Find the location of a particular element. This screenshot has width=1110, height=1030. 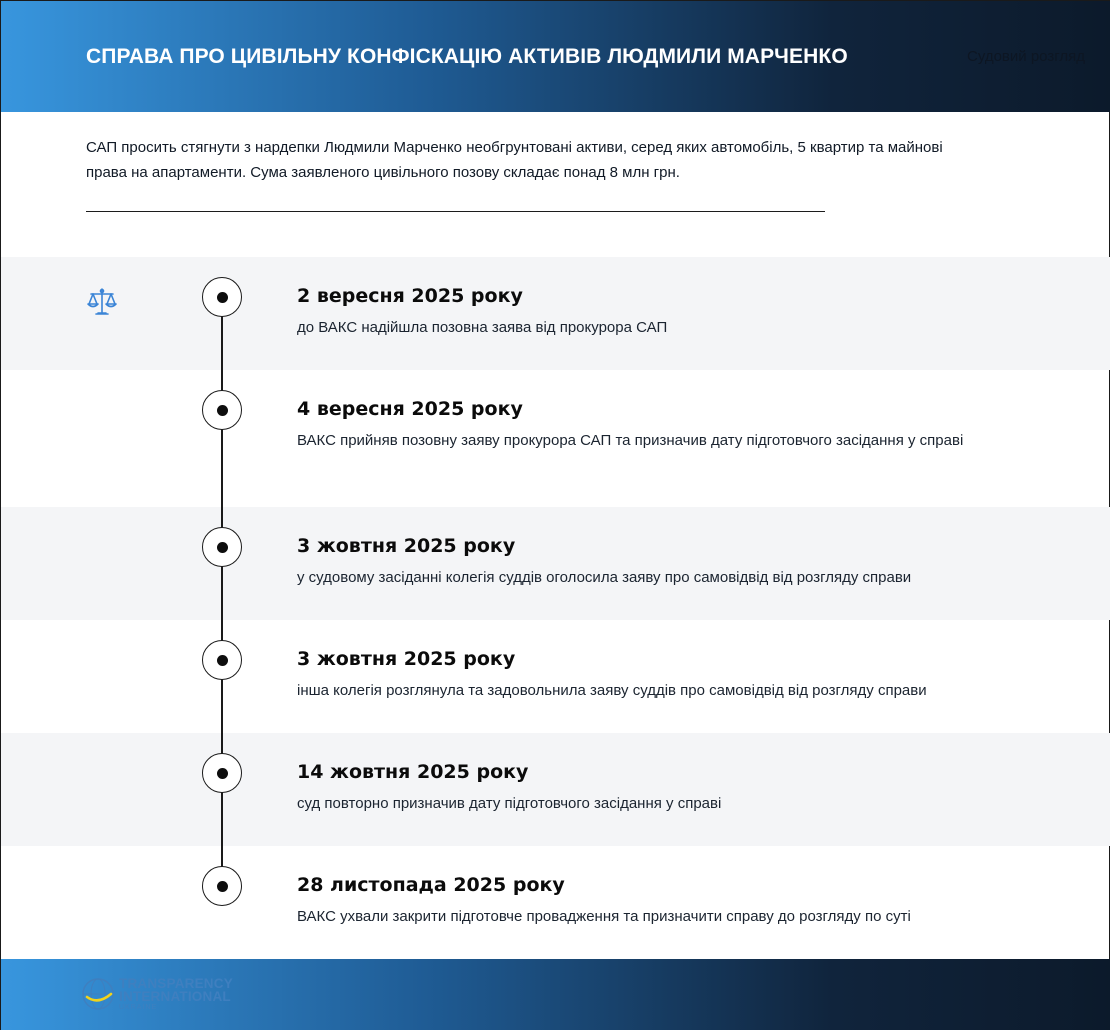

event-date: 28 листопада 2025 року is located at coordinates (431, 885).